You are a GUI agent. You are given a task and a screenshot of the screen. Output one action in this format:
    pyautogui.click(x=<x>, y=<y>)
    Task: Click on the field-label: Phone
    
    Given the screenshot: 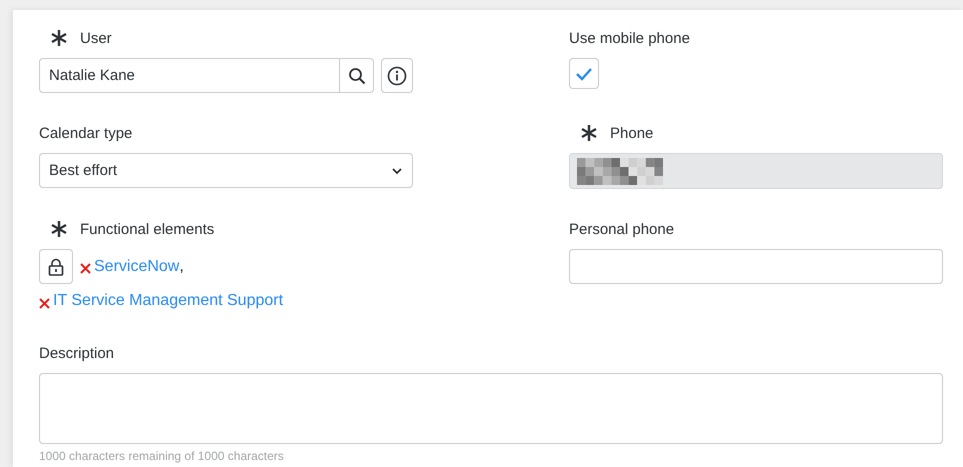 What is the action you would take?
    pyautogui.click(x=632, y=133)
    